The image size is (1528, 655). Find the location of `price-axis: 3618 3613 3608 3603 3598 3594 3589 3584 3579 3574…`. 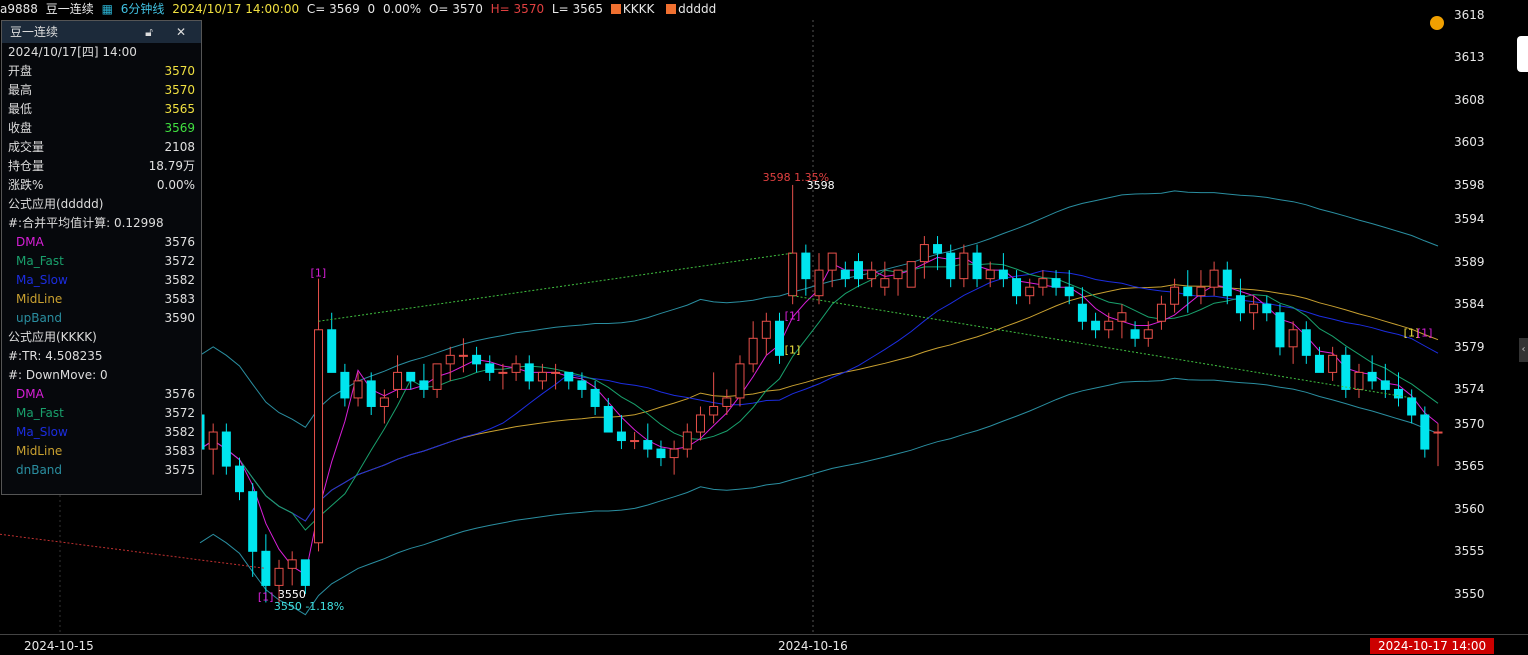

price-axis: 3618 3613 3608 3603 3598 3594 3589 3584 3579 3574… is located at coordinates (1488, 327).